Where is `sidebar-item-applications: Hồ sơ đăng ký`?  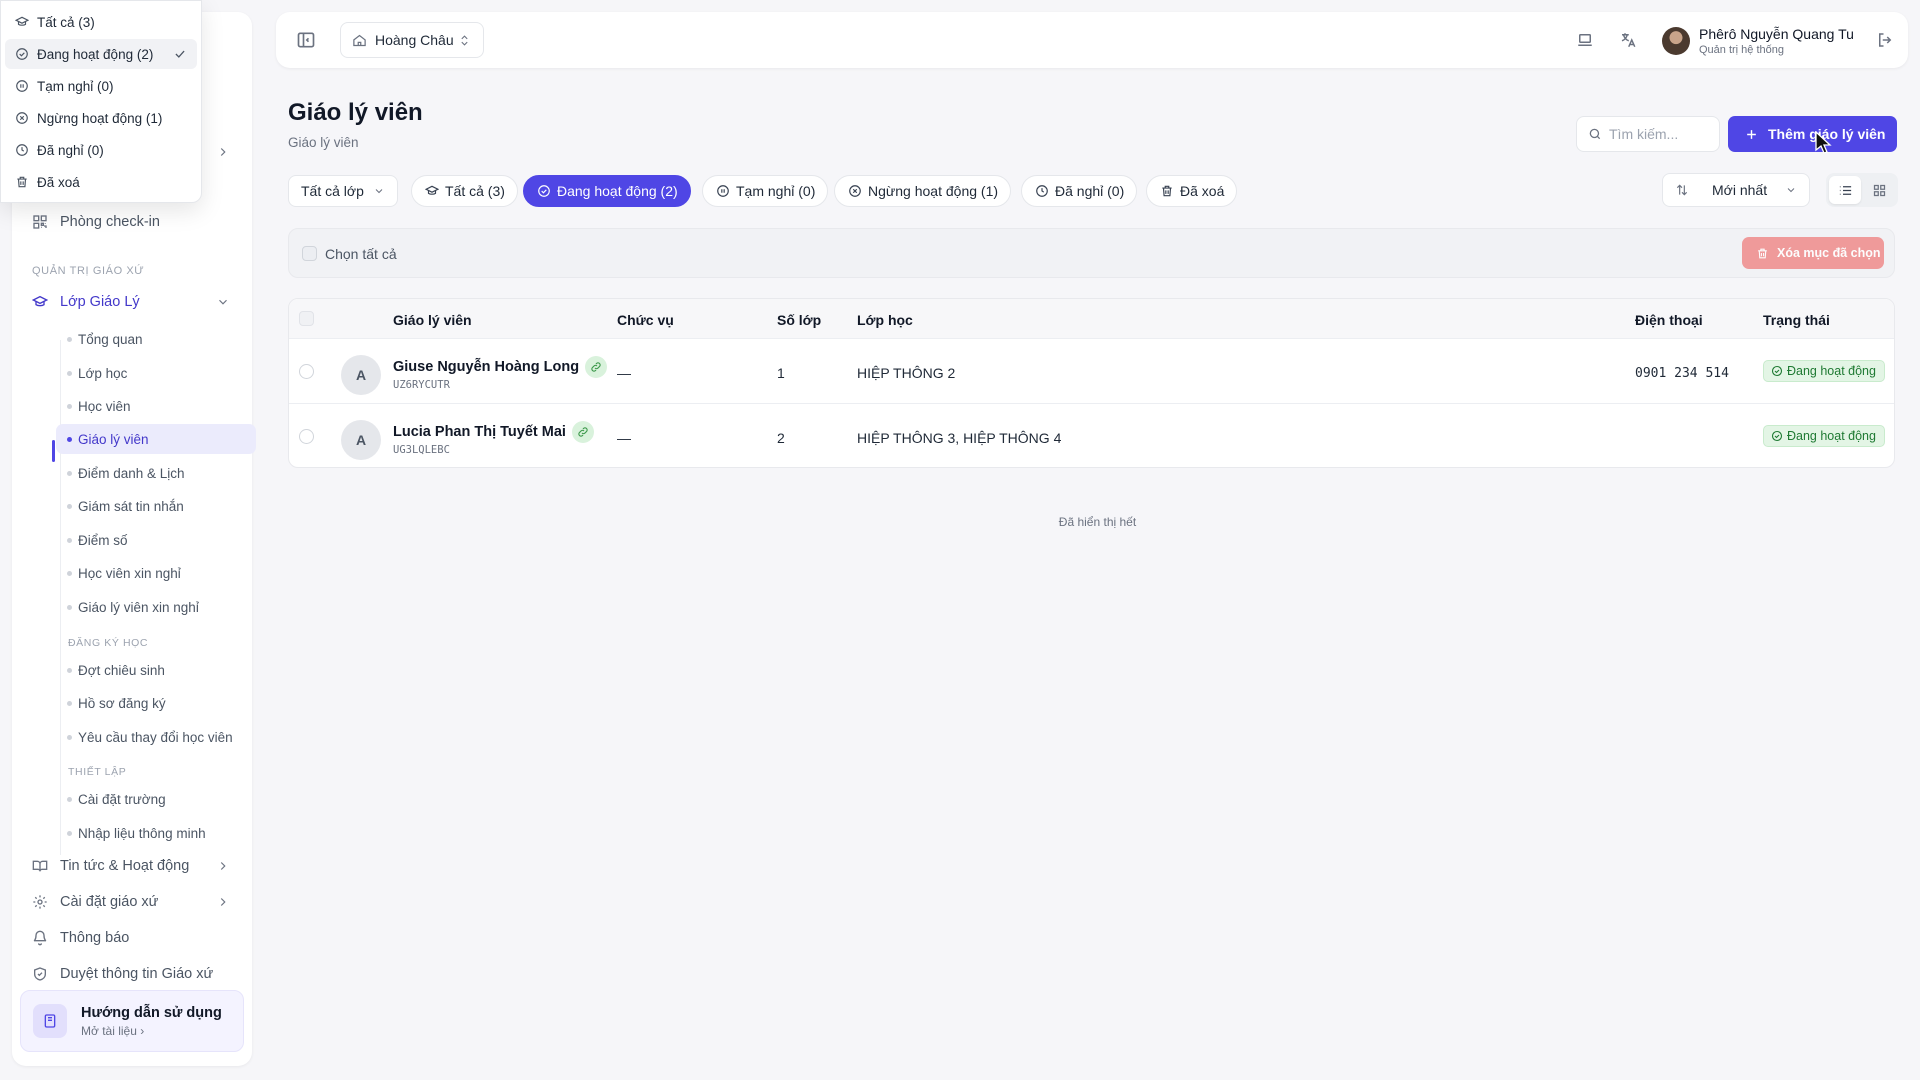 sidebar-item-applications: Hồ sơ đăng ký is located at coordinates (156, 703).